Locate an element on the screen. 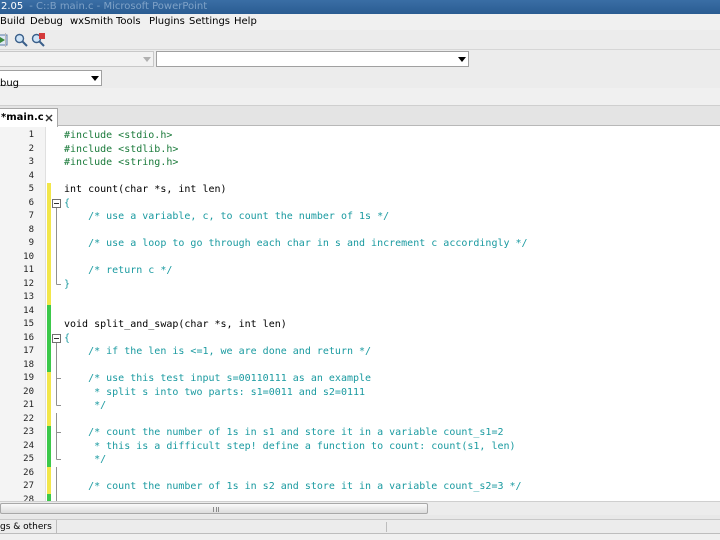 The height and width of the screenshot is (540, 720). scrollbar-grip-icon is located at coordinates (216, 509).